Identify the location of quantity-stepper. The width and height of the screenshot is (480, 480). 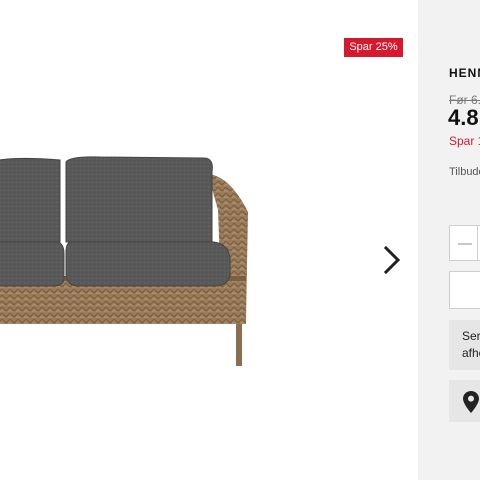
(464, 243).